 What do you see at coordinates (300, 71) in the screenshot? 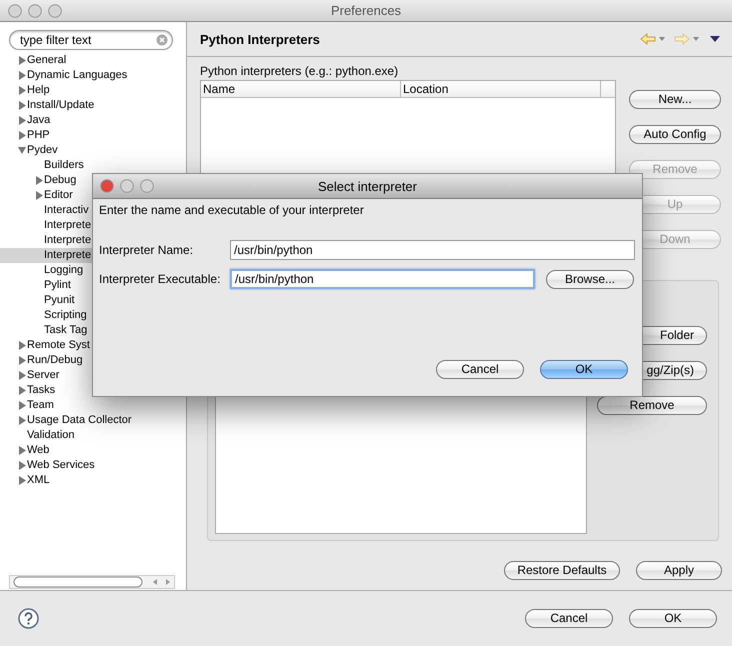
I see `table-label: Python interpreters (e.g.: python.exe)` at bounding box center [300, 71].